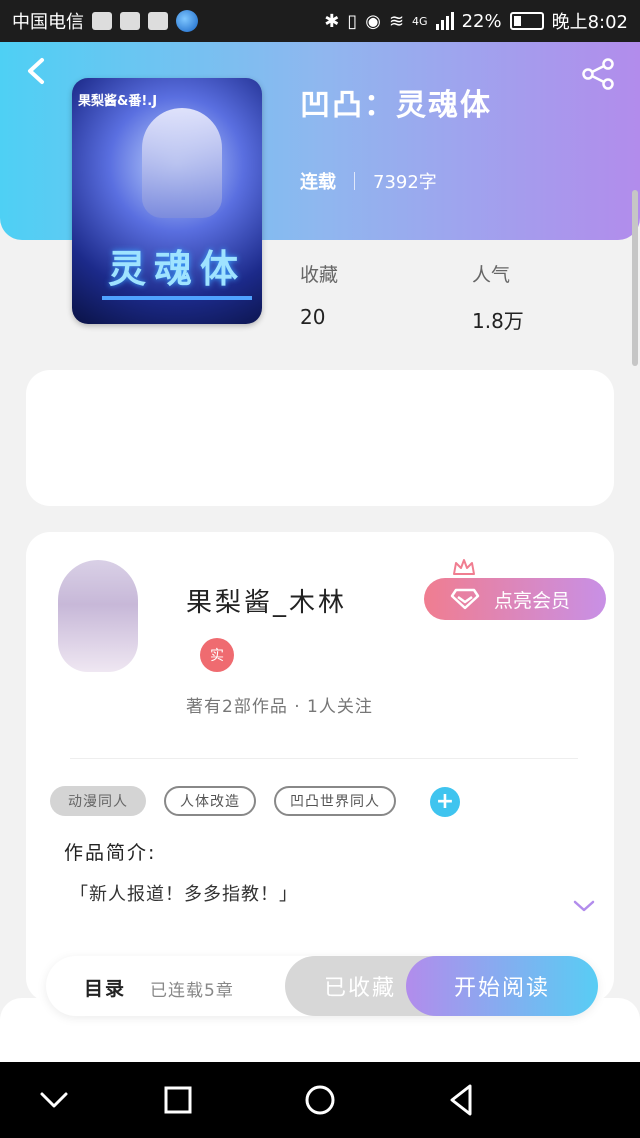 This screenshot has height=1138, width=640. I want to click on back-triangle-icon, so click(462, 1100).